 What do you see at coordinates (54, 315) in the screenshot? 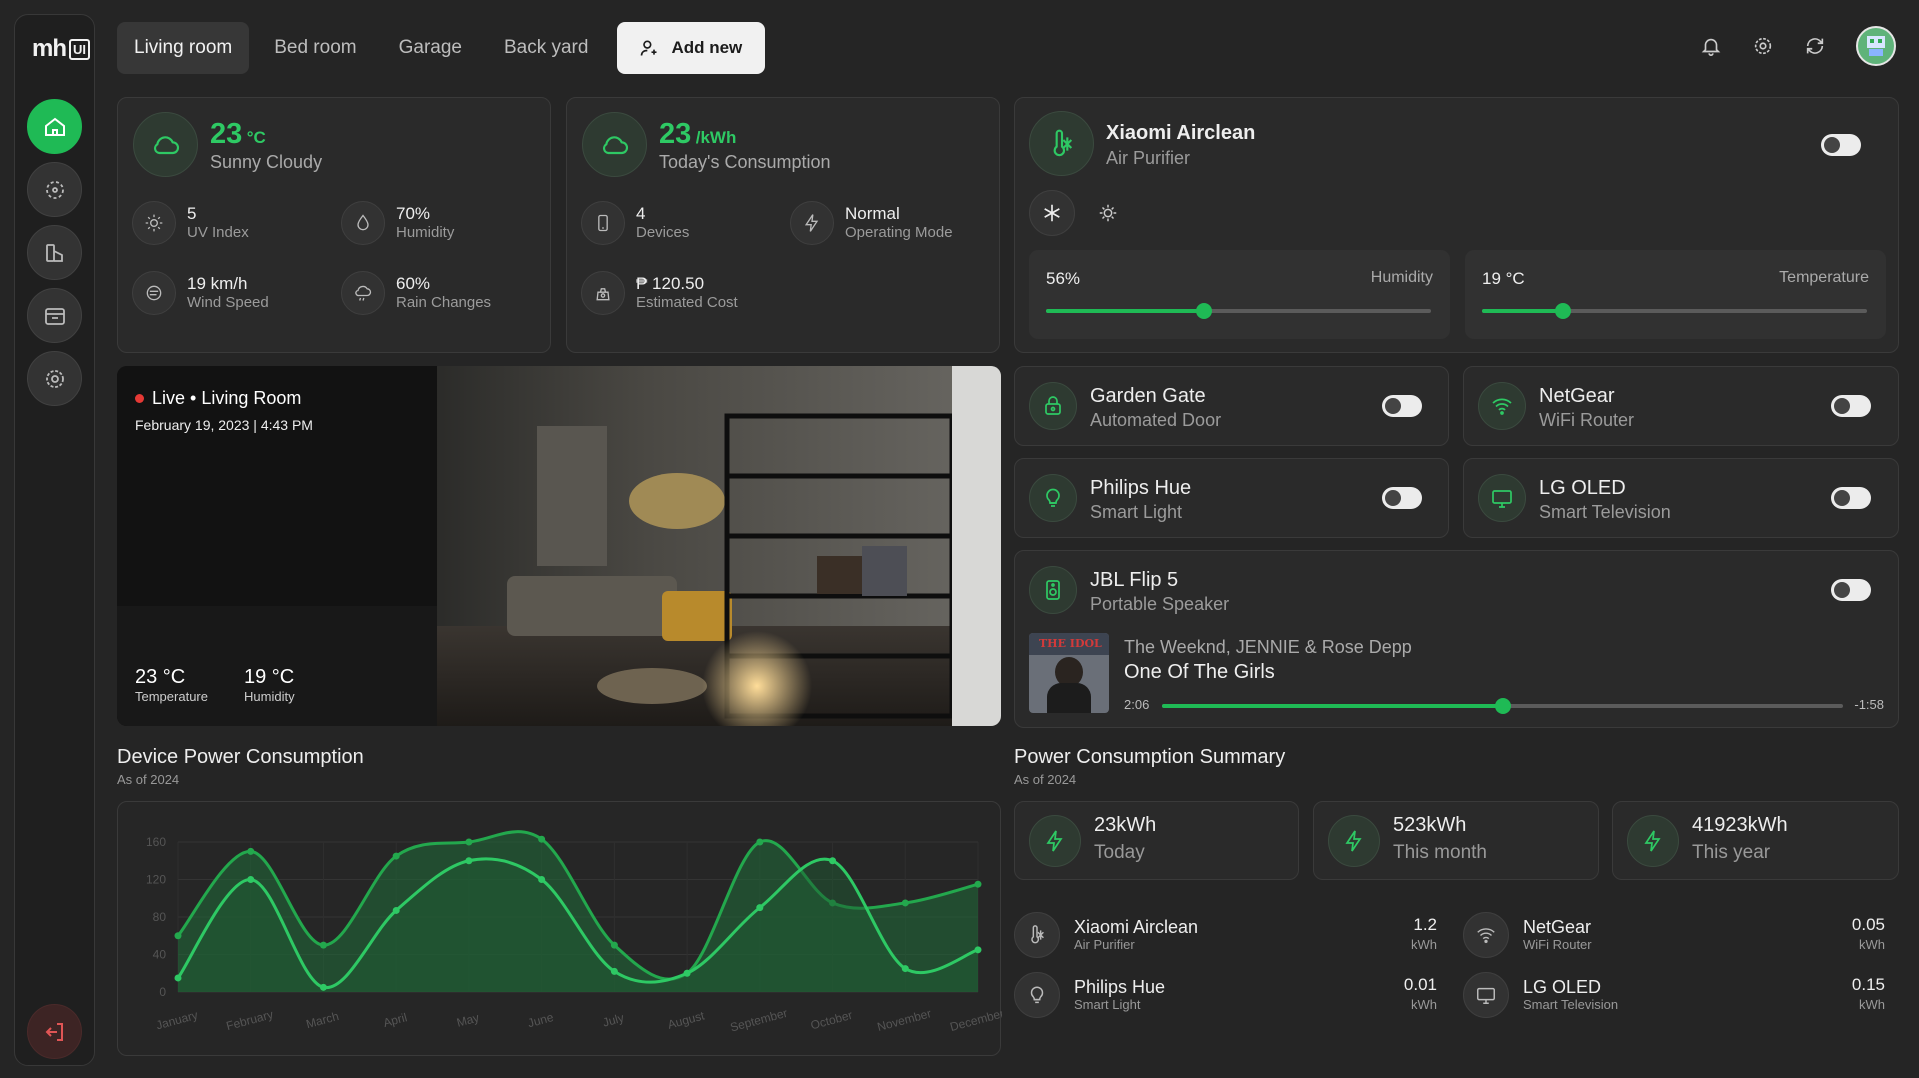
I see `nav-inbox-button` at bounding box center [54, 315].